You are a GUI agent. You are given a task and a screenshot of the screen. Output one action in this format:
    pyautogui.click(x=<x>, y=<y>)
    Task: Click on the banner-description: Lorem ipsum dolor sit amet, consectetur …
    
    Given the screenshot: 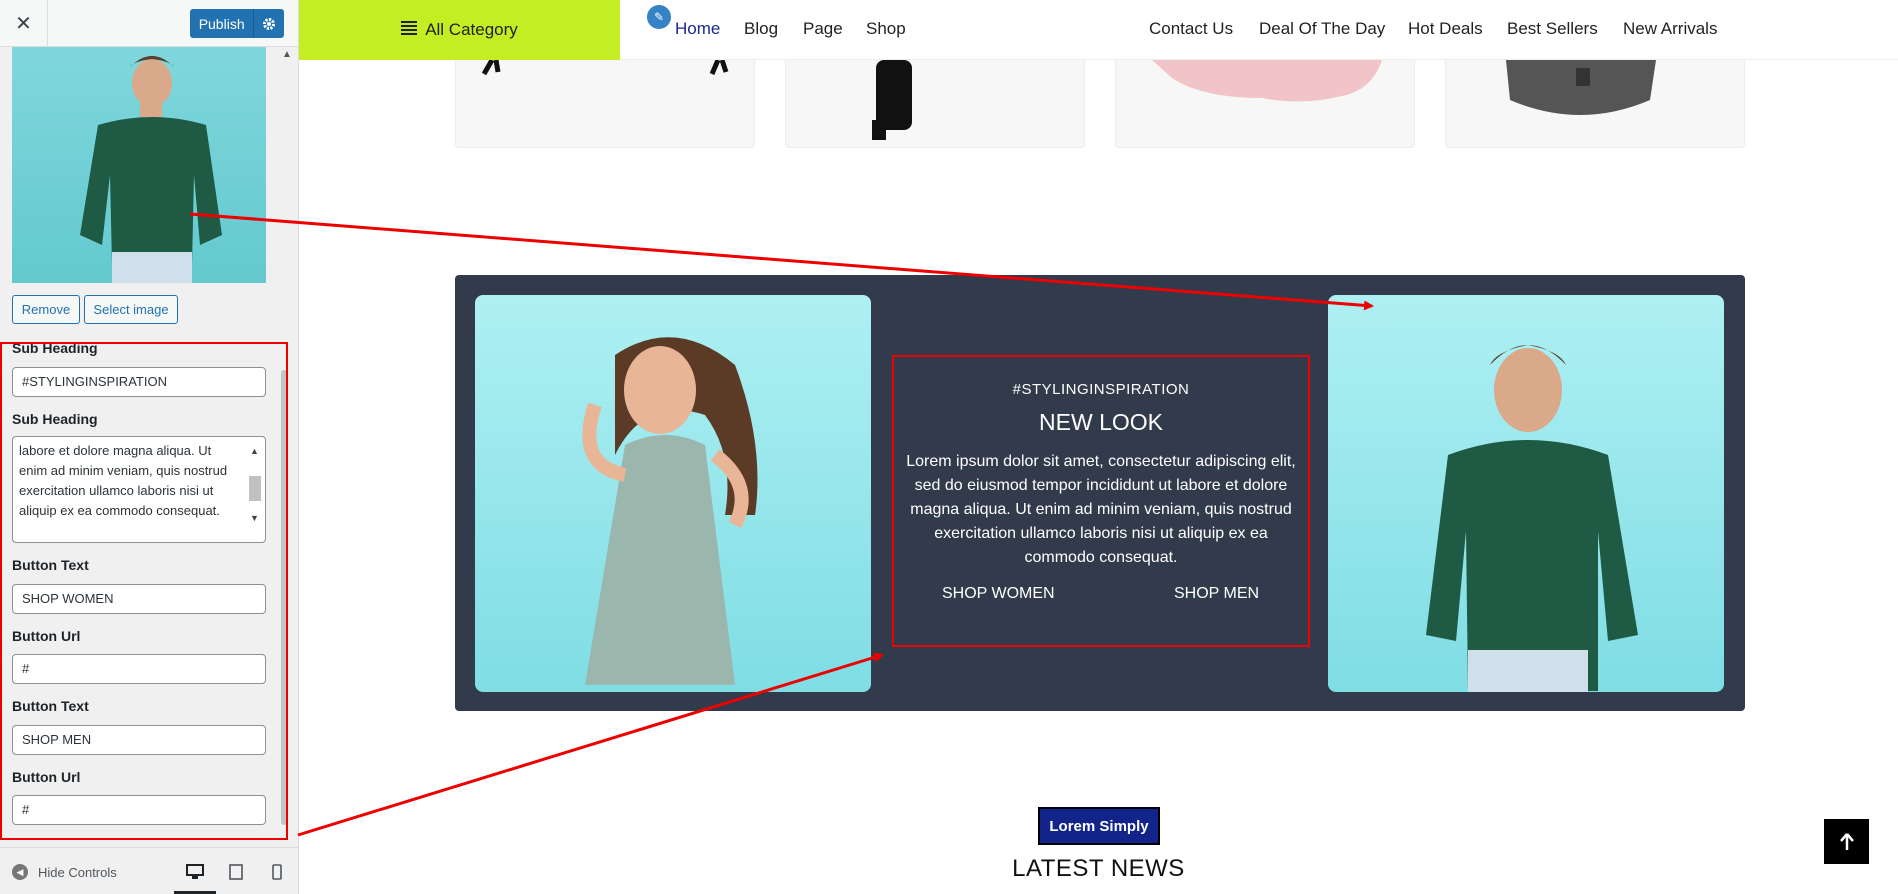 What is the action you would take?
    pyautogui.click(x=1101, y=509)
    